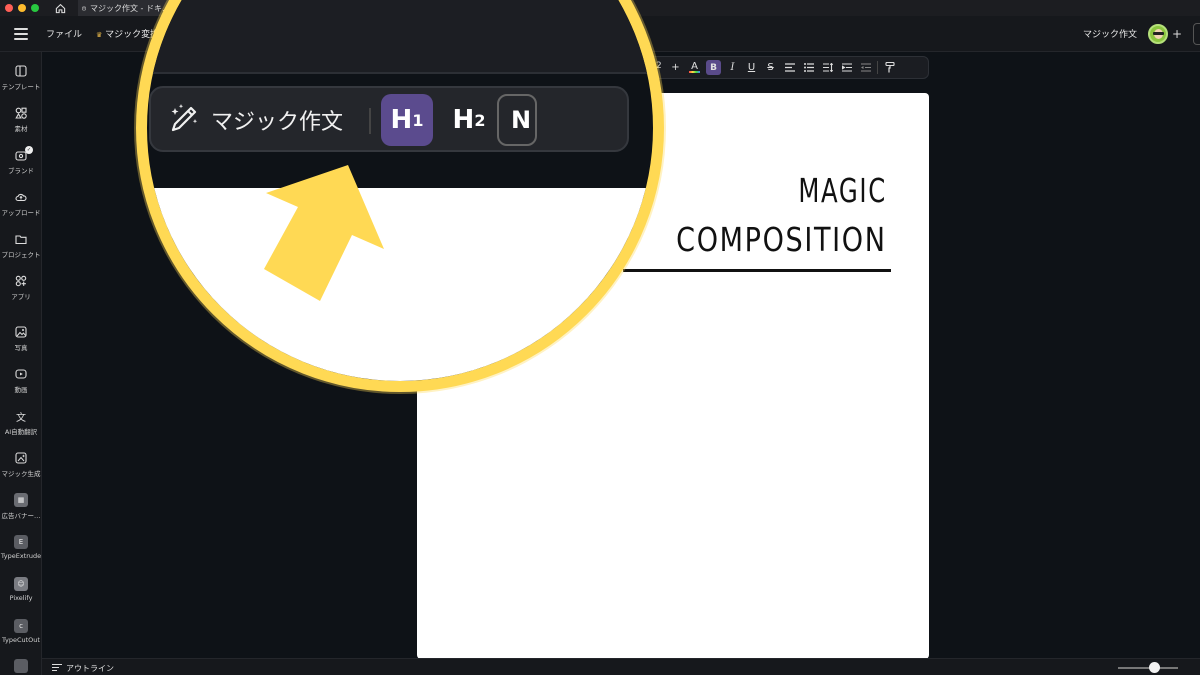 This screenshot has height=675, width=1200. What do you see at coordinates (865, 67) in the screenshot?
I see `outdent-icon` at bounding box center [865, 67].